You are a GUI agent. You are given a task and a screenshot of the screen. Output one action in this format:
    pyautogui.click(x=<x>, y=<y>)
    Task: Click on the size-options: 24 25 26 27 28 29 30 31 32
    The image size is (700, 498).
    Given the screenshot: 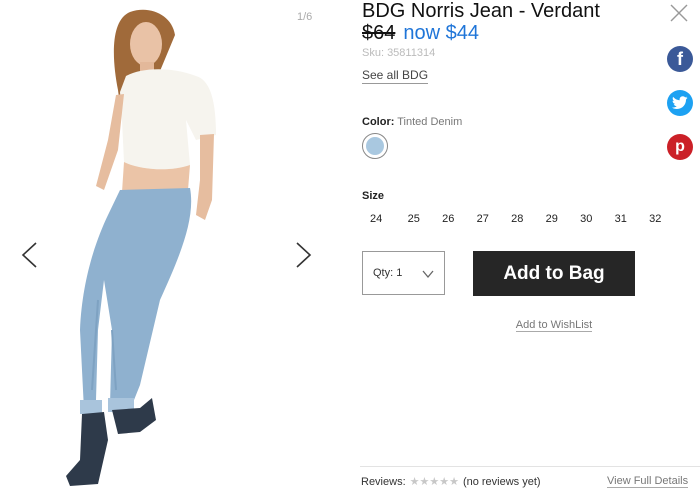 What is the action you would take?
    pyautogui.click(x=517, y=219)
    